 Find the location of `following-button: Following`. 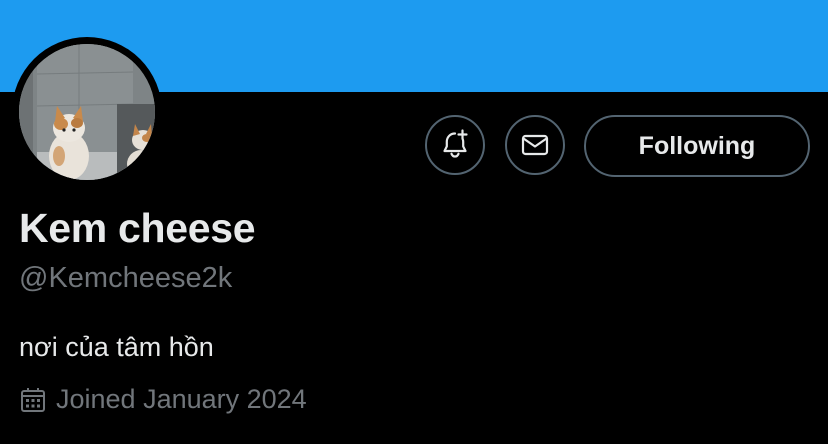

following-button: Following is located at coordinates (697, 146).